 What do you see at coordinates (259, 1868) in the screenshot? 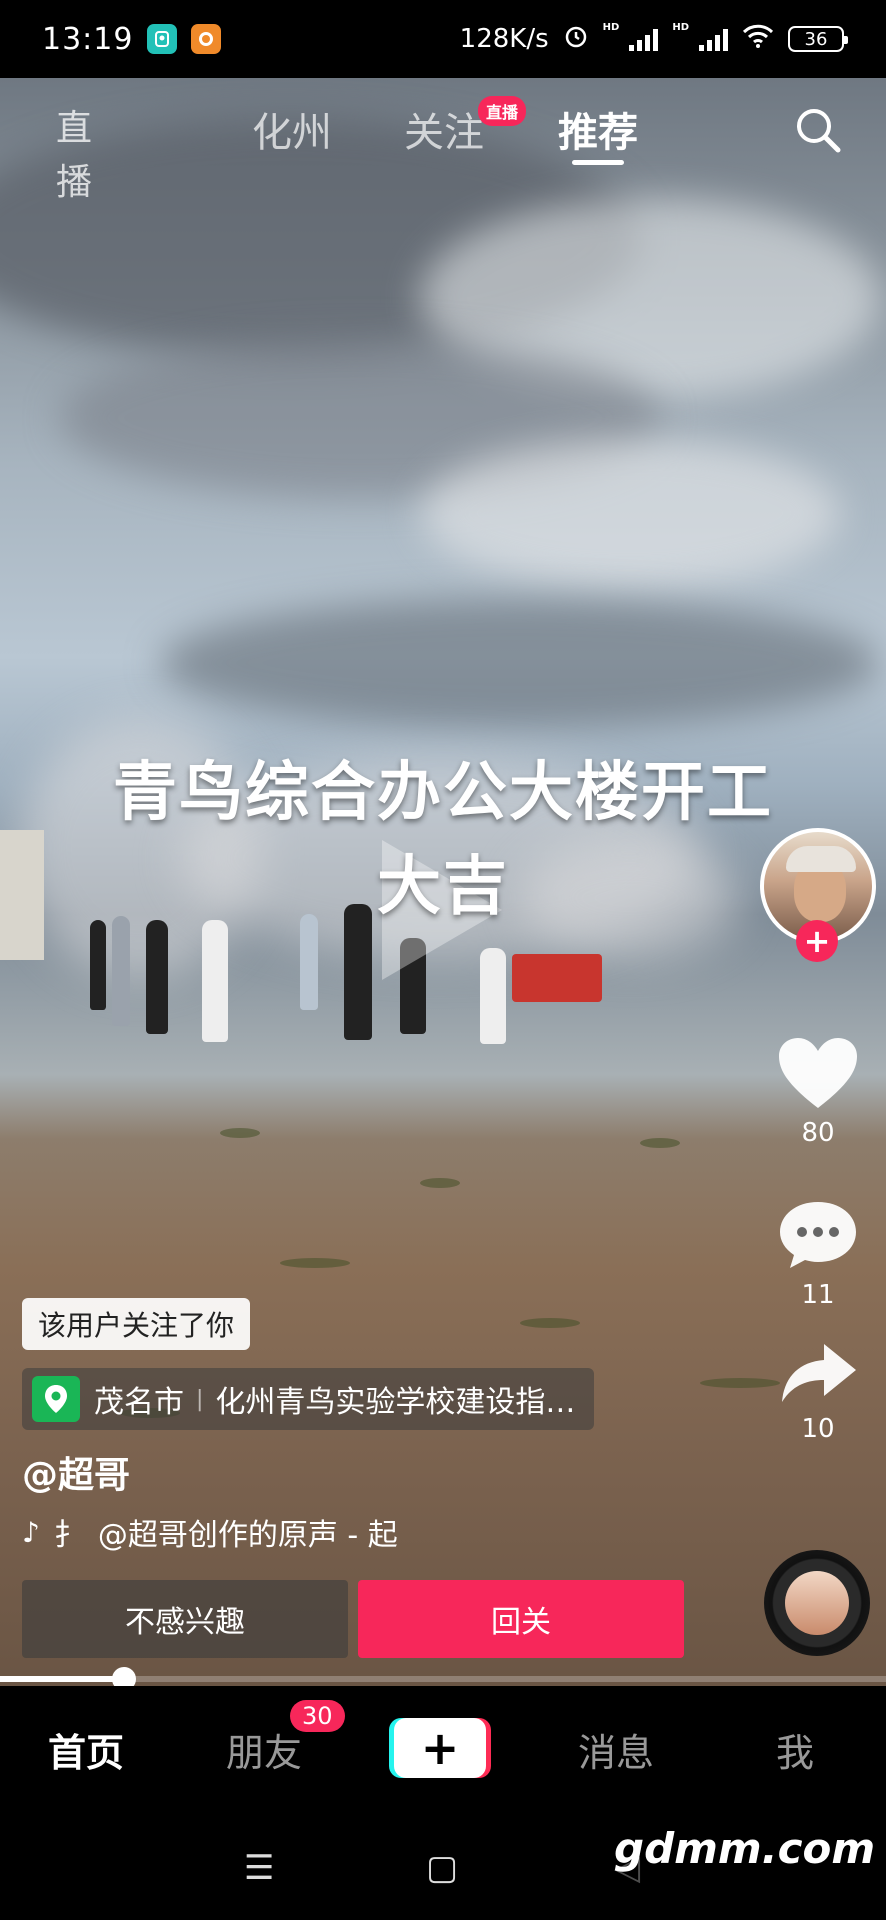
I see `menu-icon: ☰` at bounding box center [259, 1868].